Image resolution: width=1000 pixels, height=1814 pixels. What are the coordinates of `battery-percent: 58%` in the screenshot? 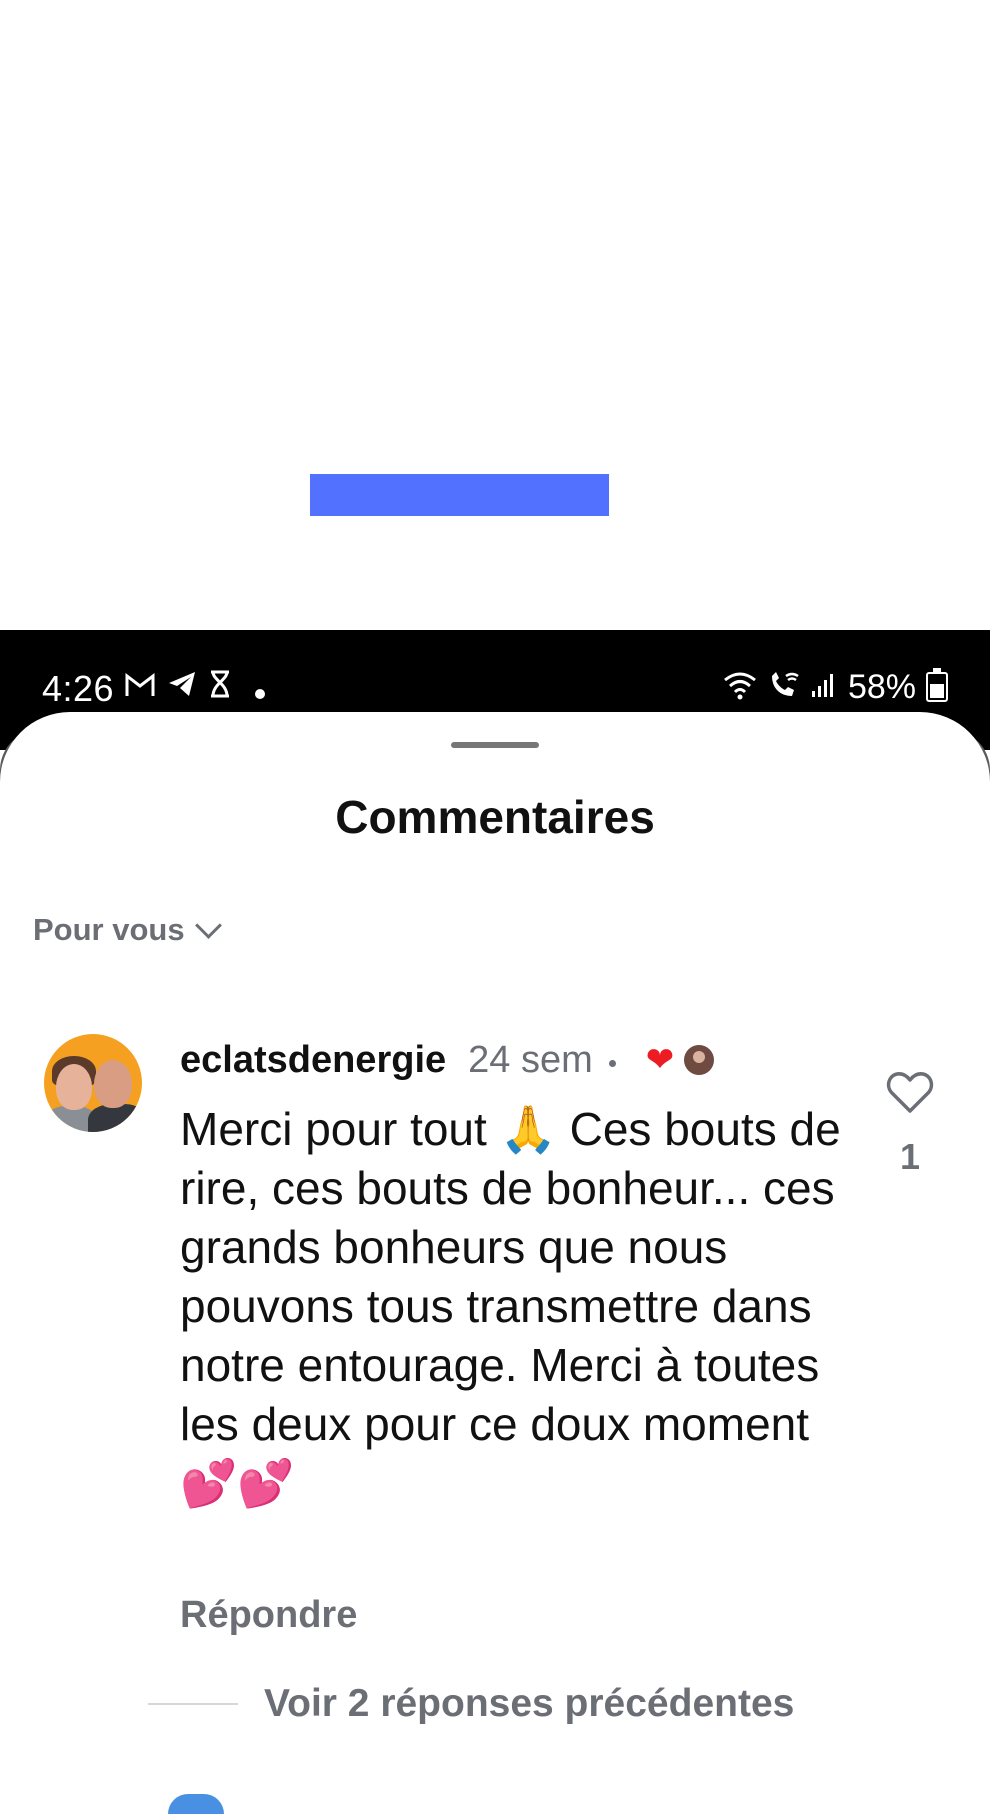 It's located at (881, 687).